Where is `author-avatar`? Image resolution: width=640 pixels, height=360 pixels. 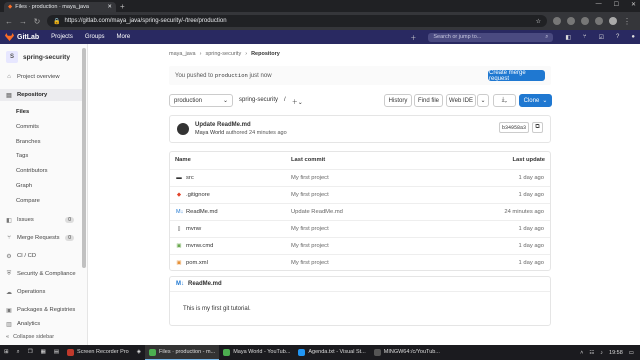
author-avatar is located at coordinates (183, 129).